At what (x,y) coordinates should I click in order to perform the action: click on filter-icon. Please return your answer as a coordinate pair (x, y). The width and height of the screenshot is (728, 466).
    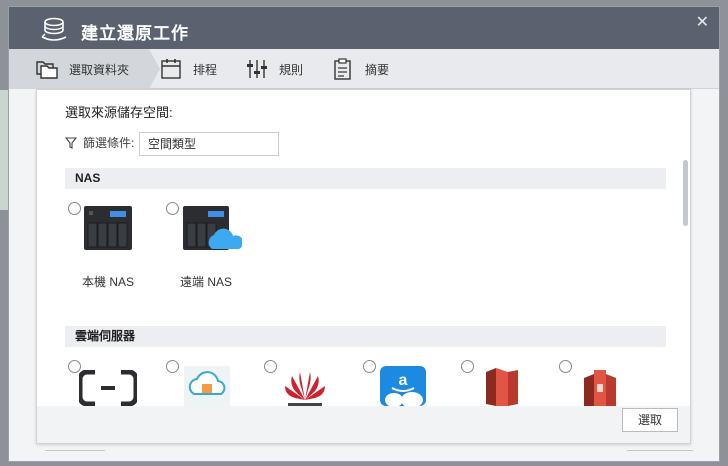
    Looking at the image, I should click on (71, 142).